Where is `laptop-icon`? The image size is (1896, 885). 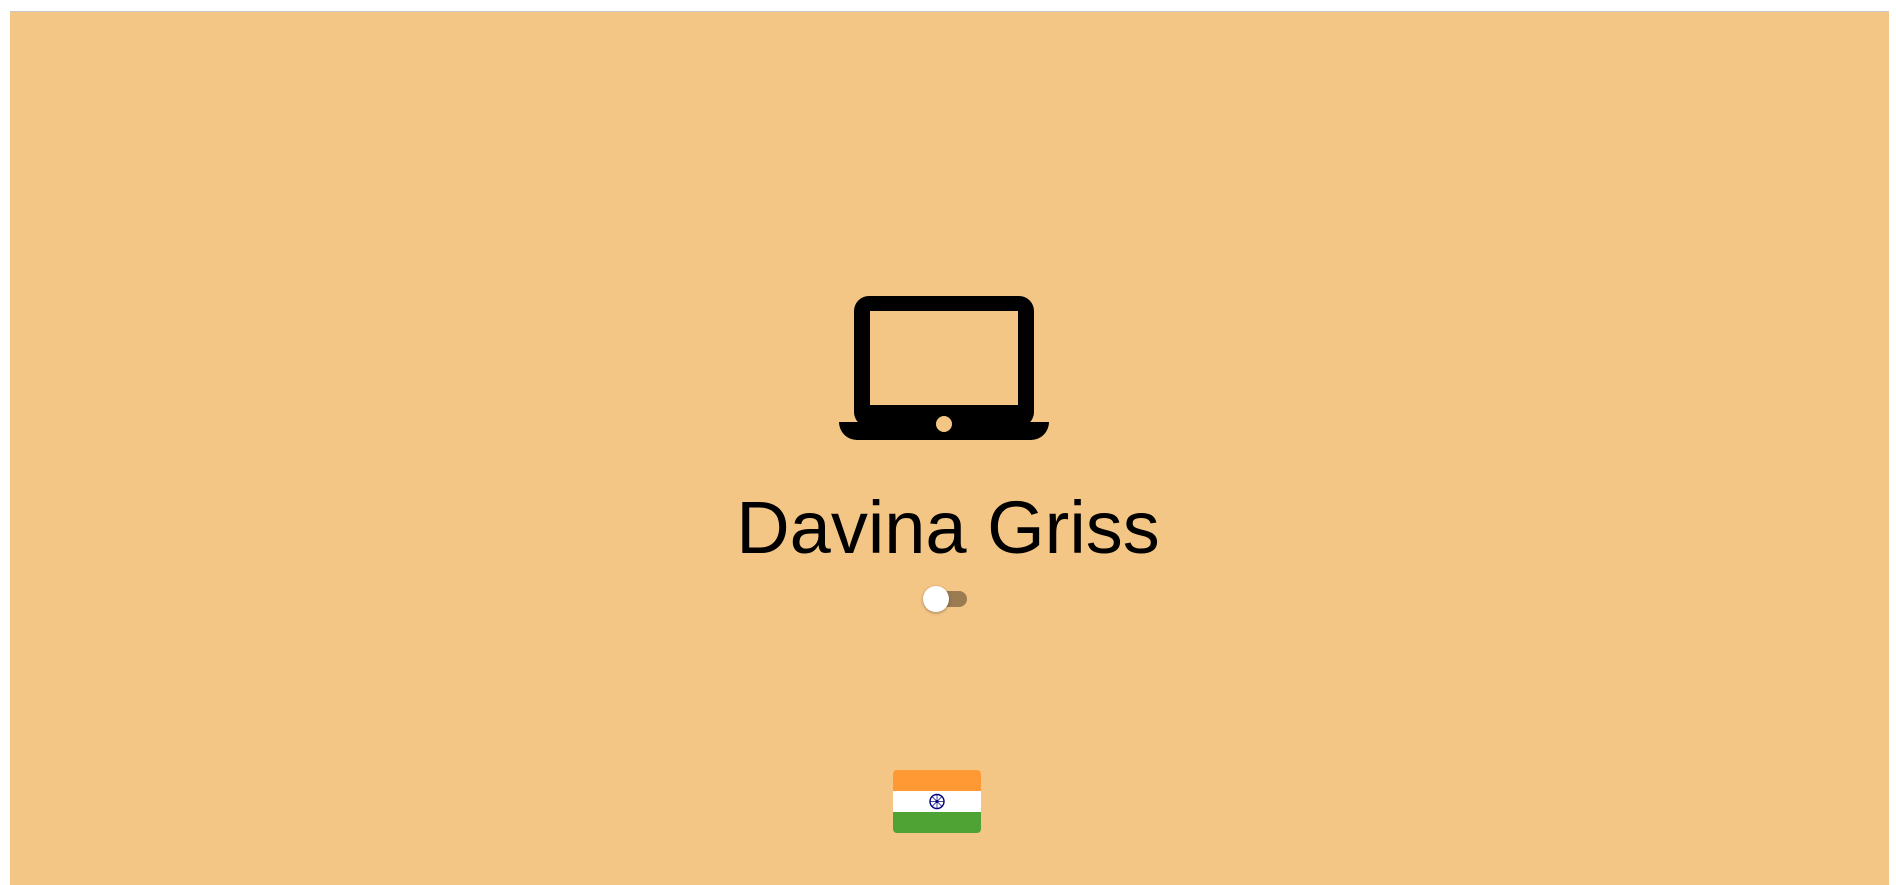 laptop-icon is located at coordinates (944, 368).